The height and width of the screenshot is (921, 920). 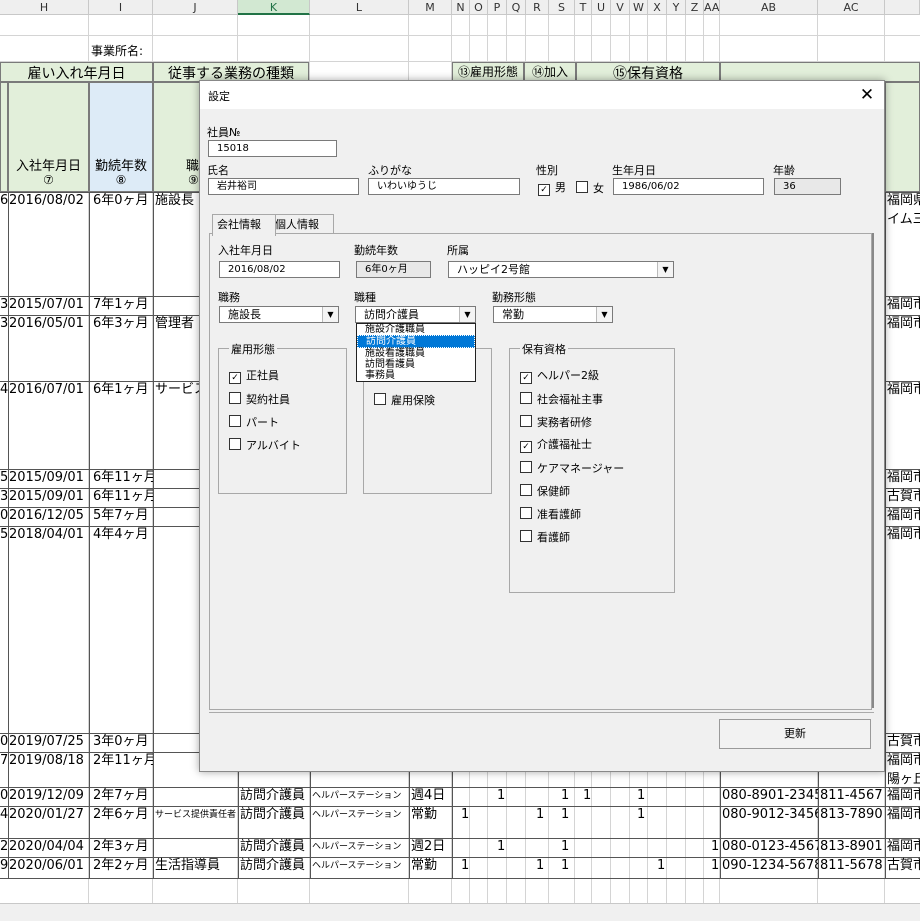 I want to click on table-cell: 週2日, so click(x=431, y=847).